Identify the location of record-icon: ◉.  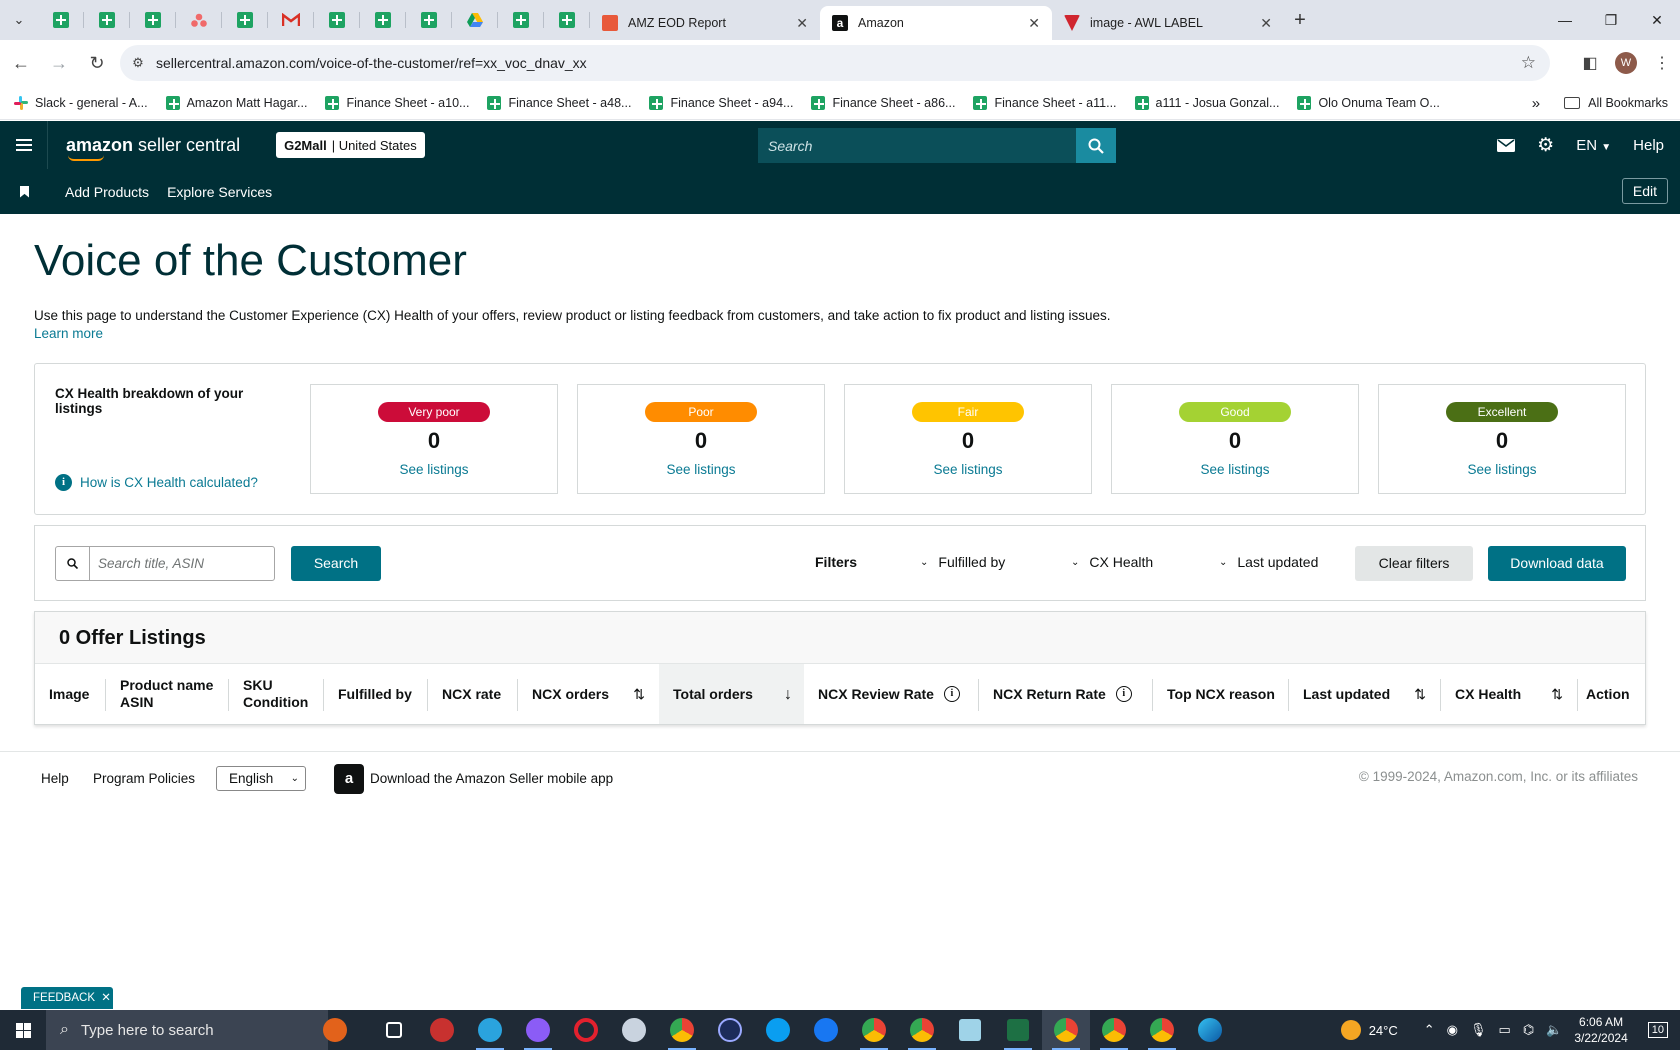
(1452, 1030).